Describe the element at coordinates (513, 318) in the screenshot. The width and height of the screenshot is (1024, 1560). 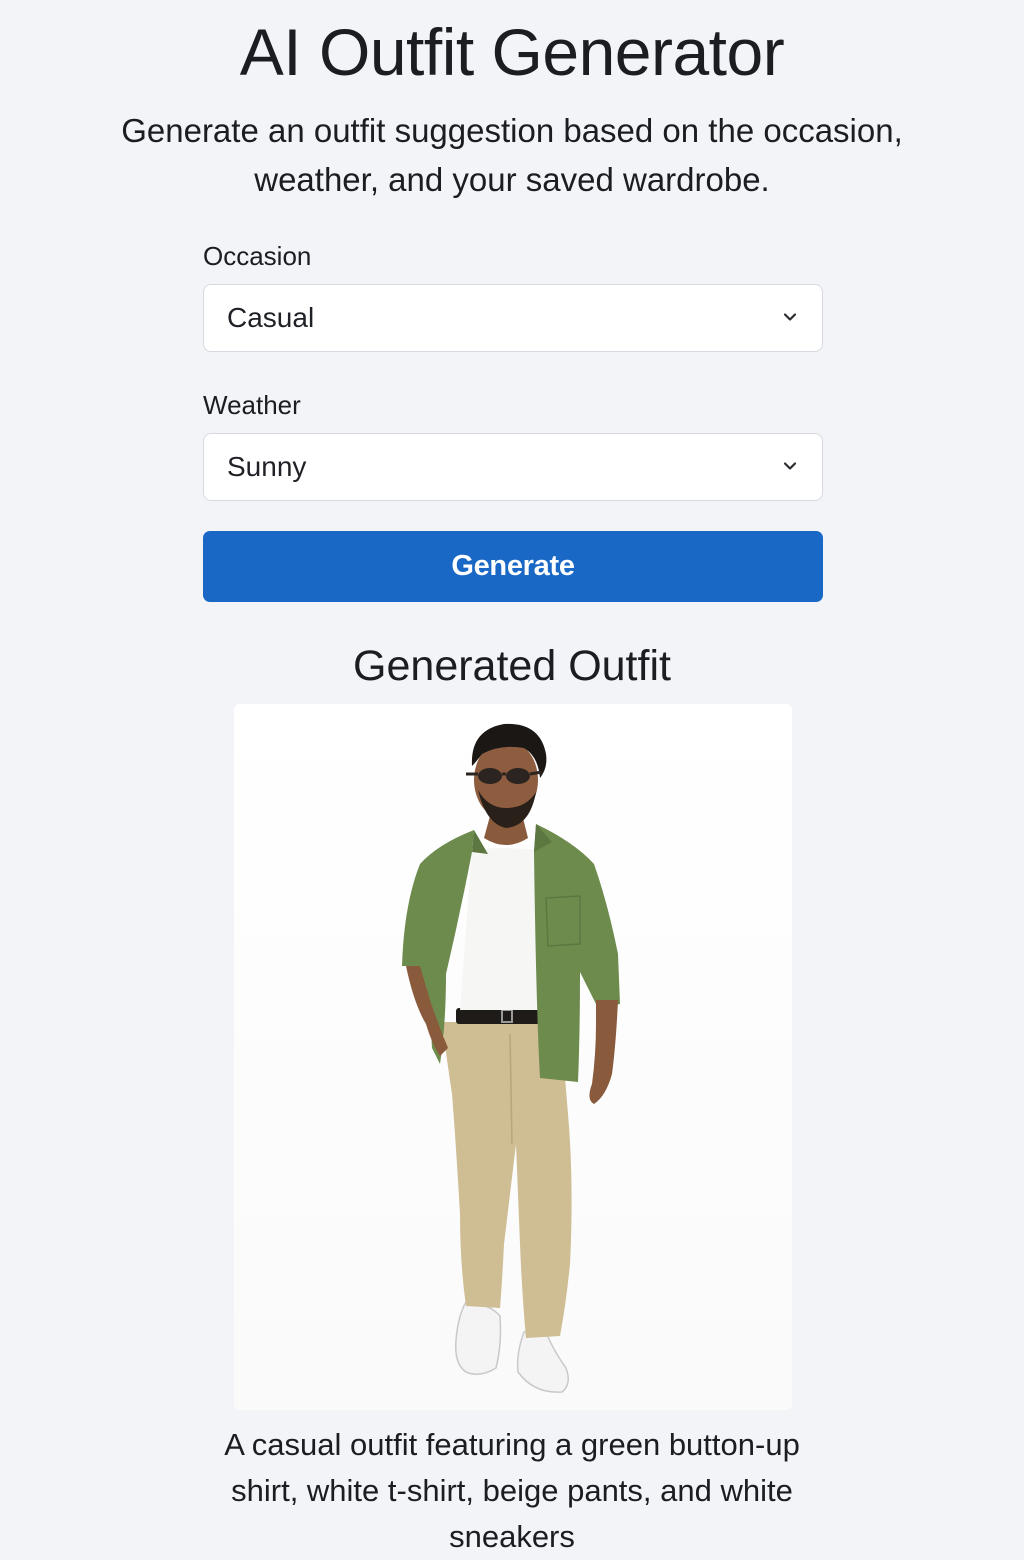
I see `occasion-select: Casual` at that location.